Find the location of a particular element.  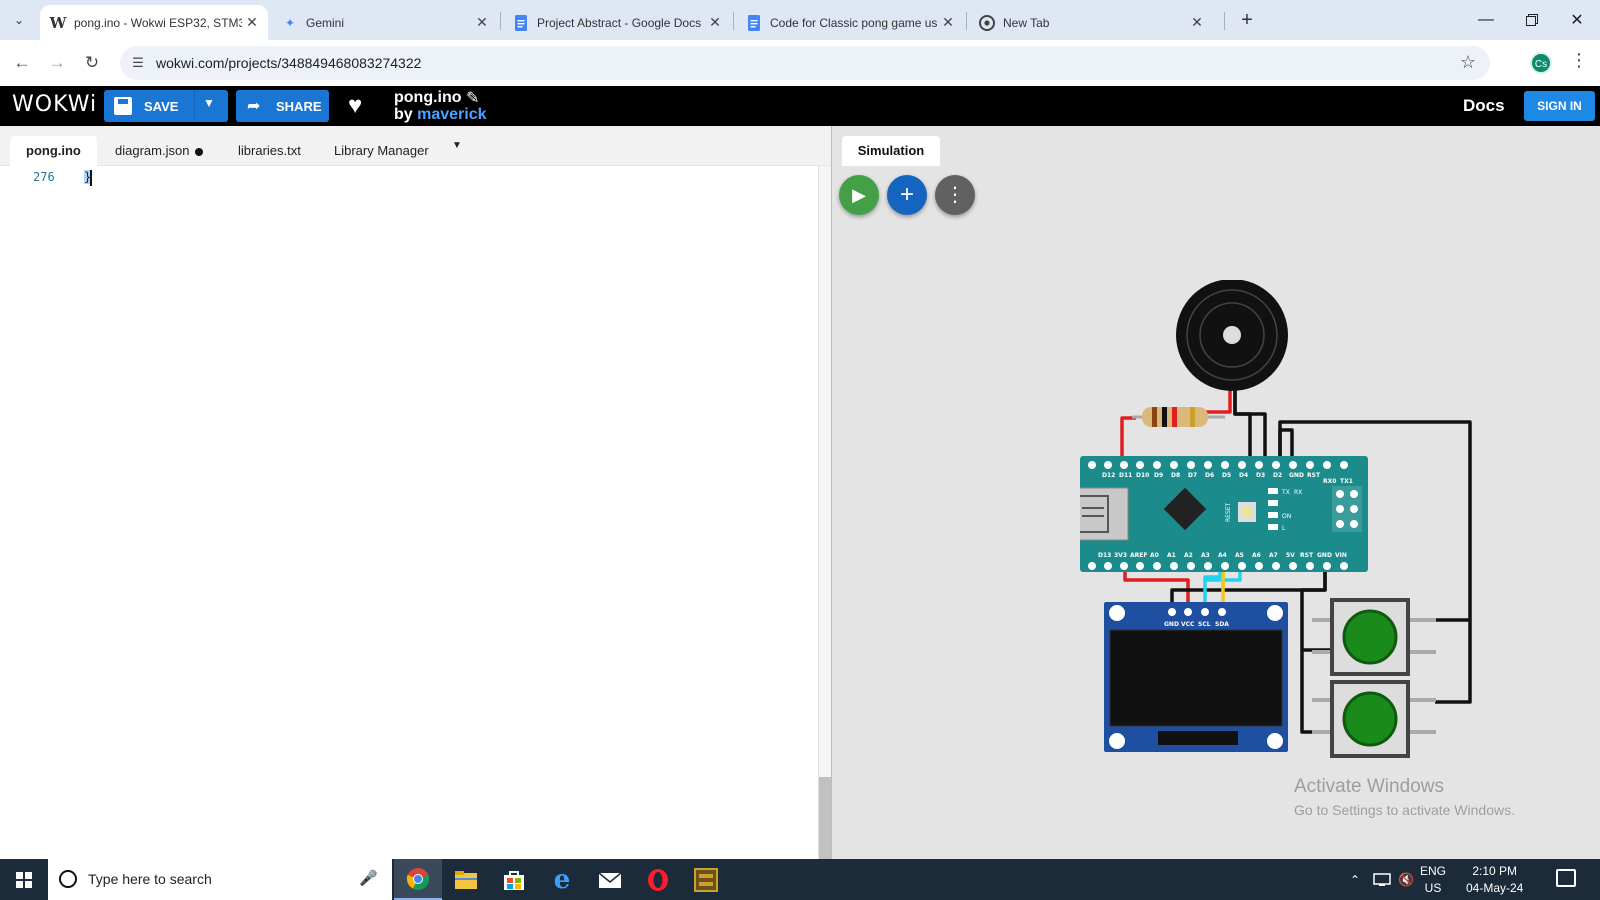

pin-label-5v: 5V is located at coordinates (1290, 555).